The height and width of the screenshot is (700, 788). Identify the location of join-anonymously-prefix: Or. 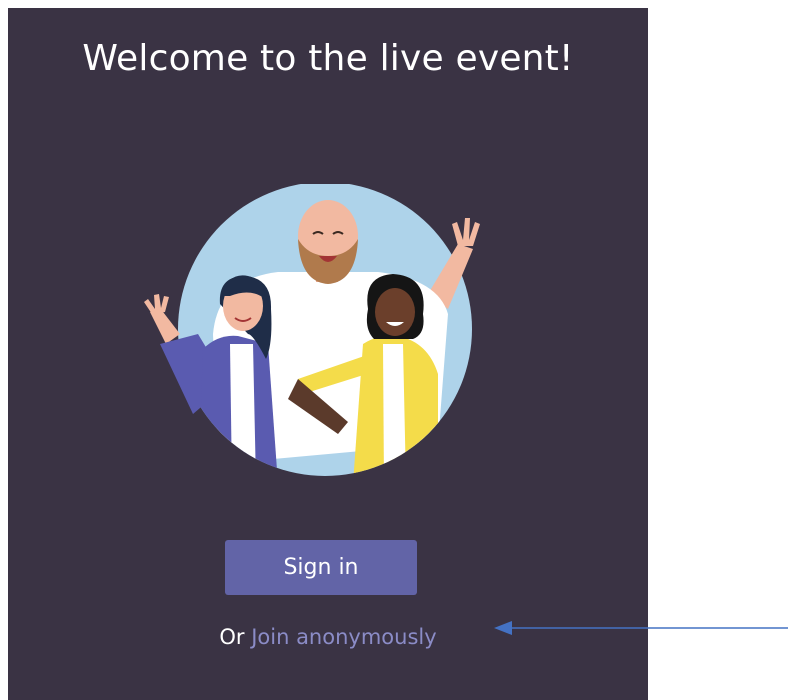
(232, 637).